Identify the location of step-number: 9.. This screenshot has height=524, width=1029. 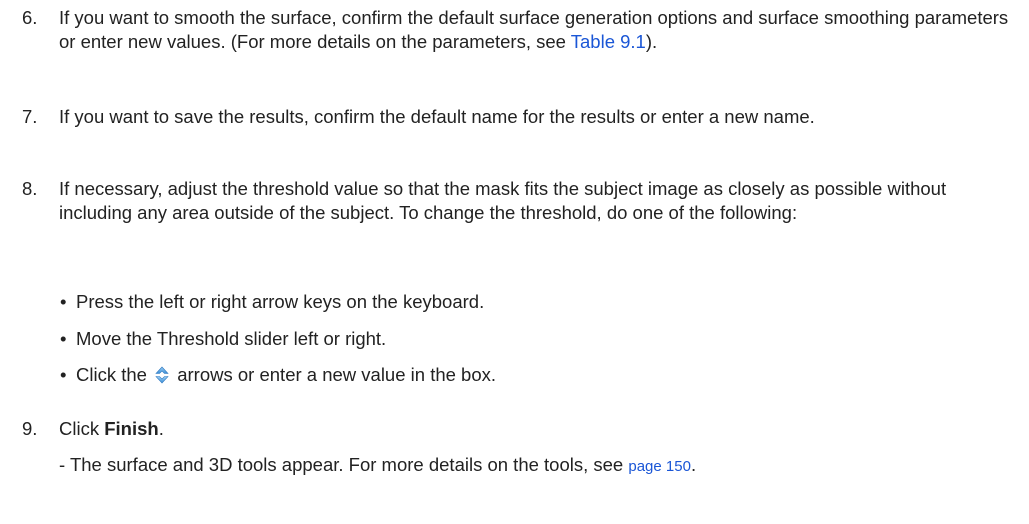
(30, 428).